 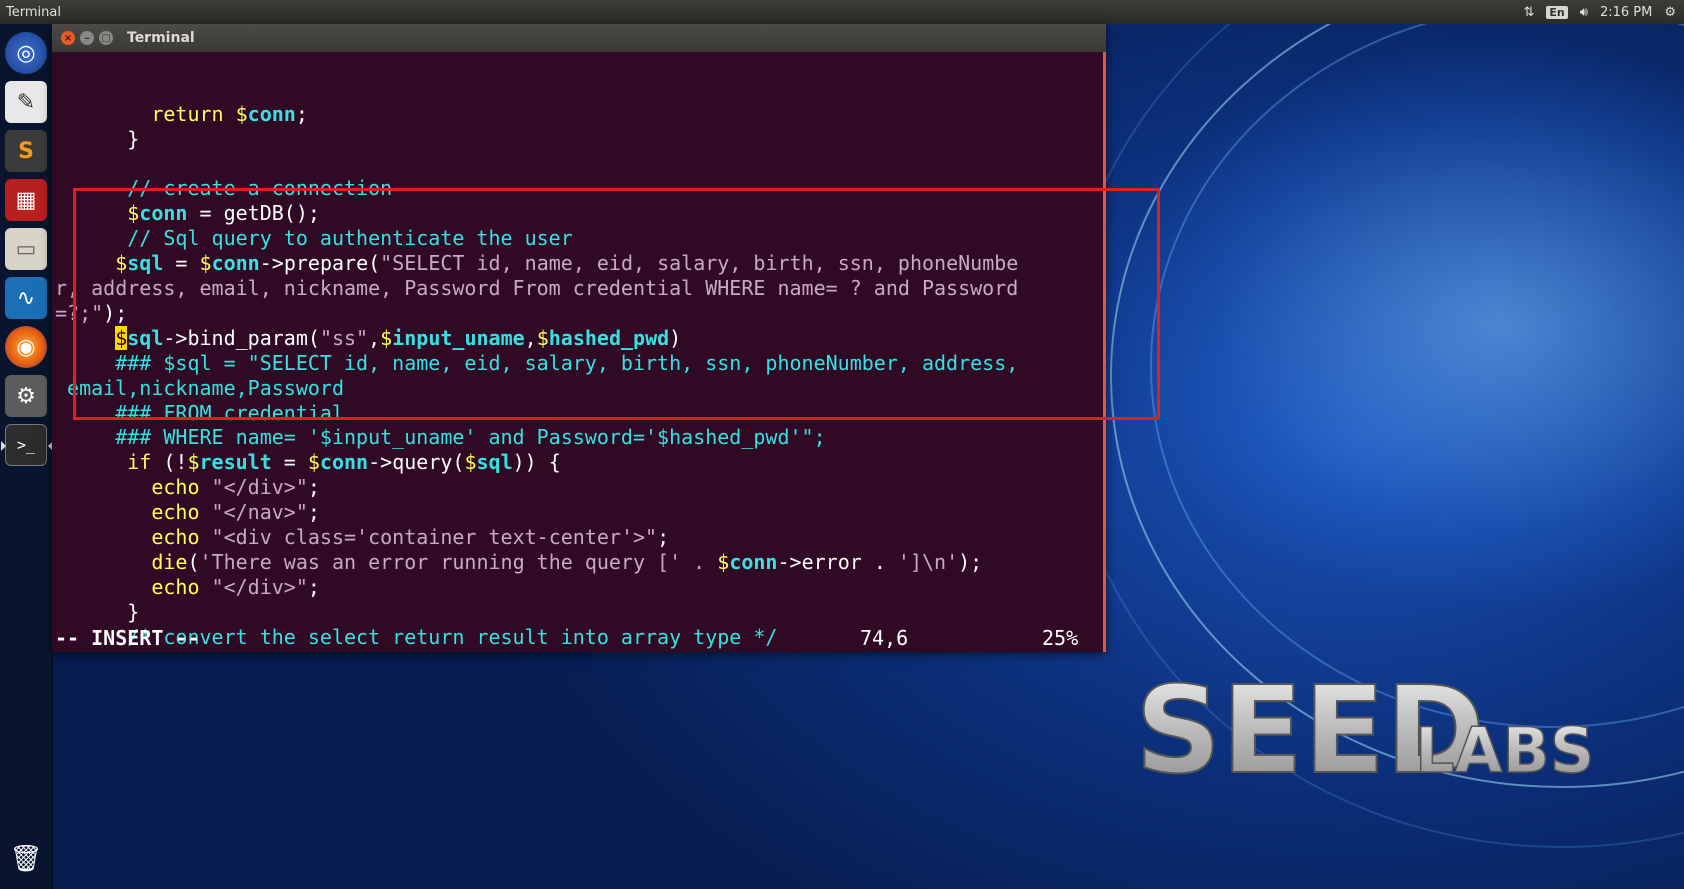 What do you see at coordinates (87, 38) in the screenshot?
I see `minimize-icon: –` at bounding box center [87, 38].